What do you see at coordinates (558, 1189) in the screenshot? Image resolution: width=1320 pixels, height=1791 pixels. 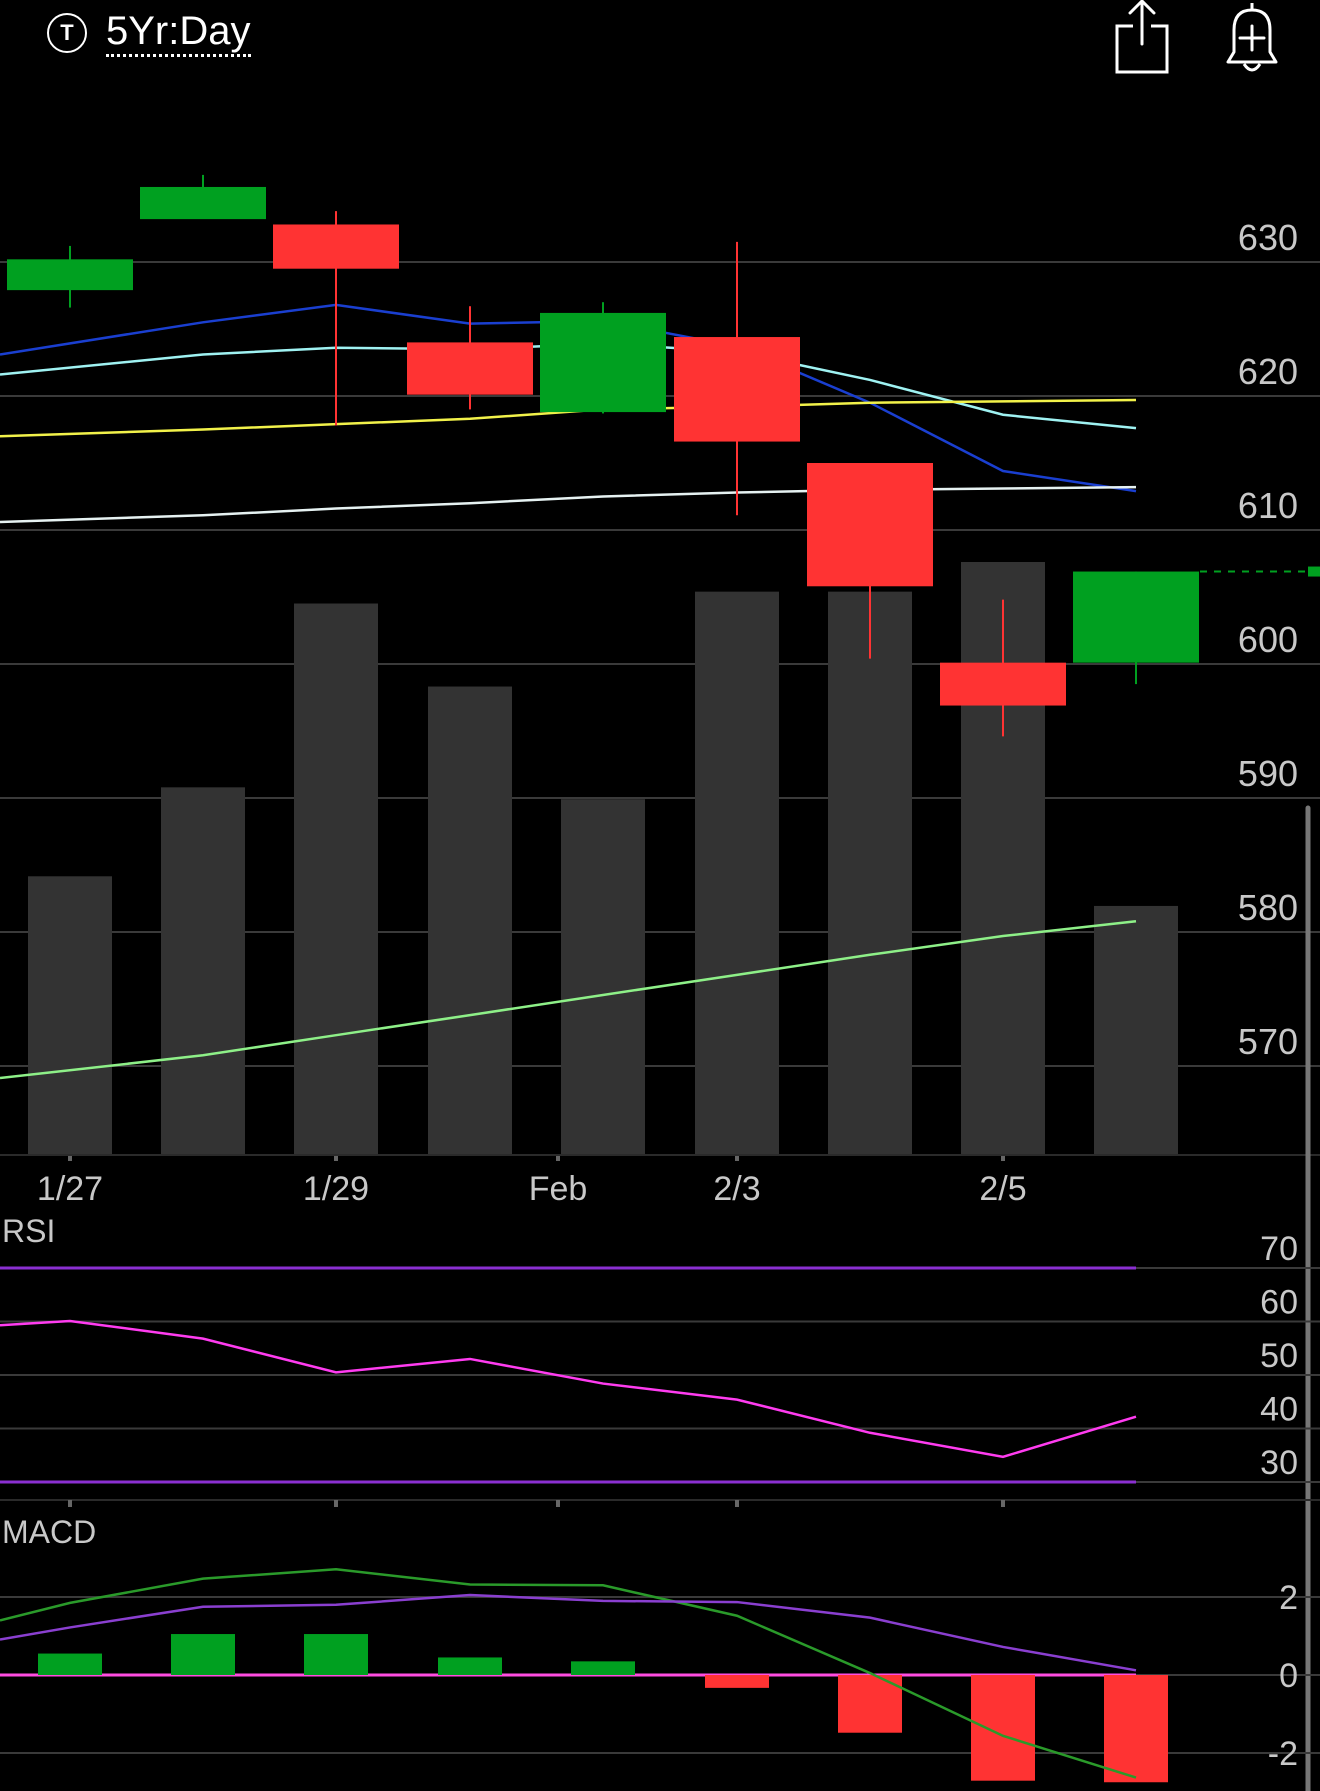 I see `date-tick-label: Feb` at bounding box center [558, 1189].